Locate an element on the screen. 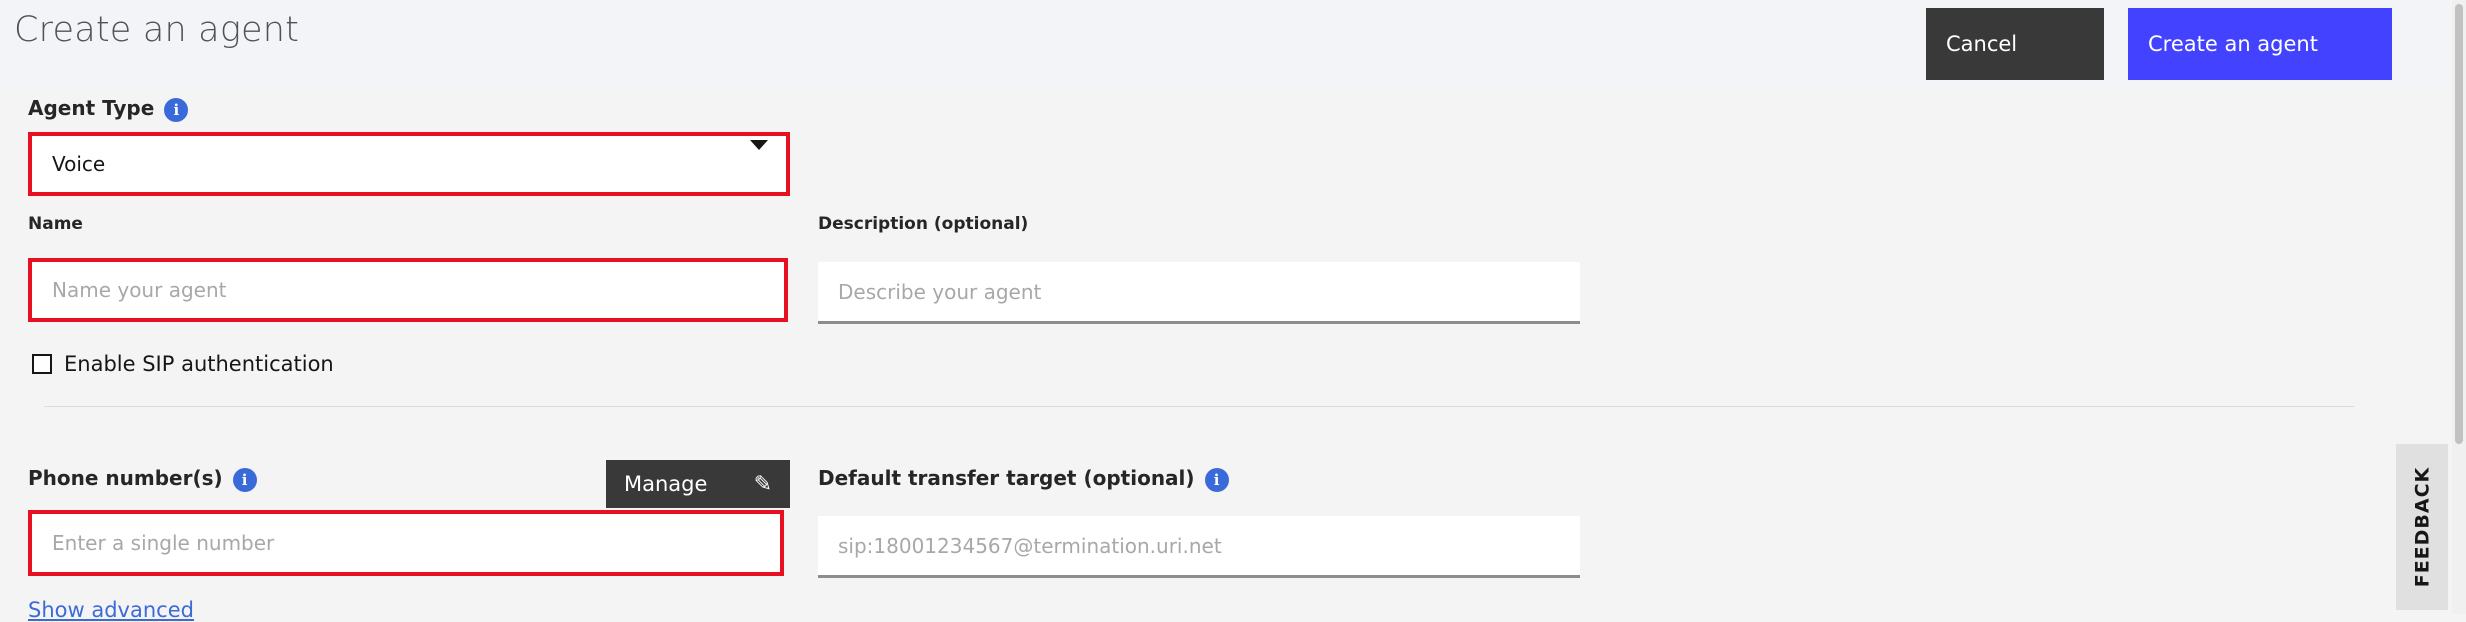 The image size is (2466, 622). manage-label: Manage is located at coordinates (666, 484).